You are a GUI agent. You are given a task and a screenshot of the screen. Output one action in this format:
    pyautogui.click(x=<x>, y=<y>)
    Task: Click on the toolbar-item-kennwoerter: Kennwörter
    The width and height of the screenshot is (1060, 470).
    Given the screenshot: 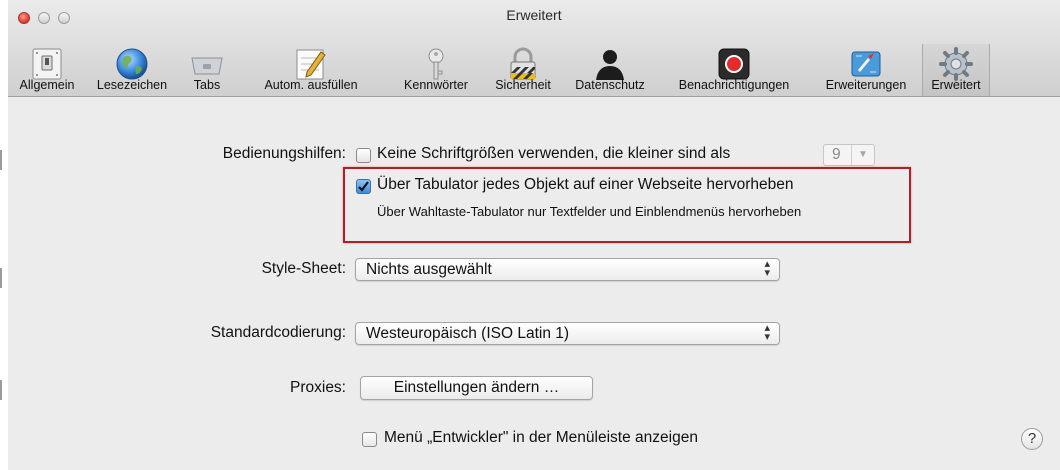 What is the action you would take?
    pyautogui.click(x=436, y=70)
    